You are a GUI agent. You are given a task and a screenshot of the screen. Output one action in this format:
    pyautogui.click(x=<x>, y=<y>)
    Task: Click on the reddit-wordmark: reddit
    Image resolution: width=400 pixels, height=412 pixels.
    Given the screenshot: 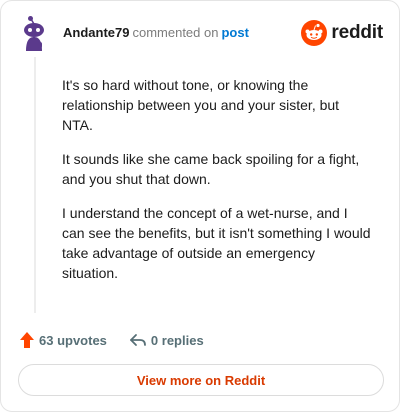 What is the action you would take?
    pyautogui.click(x=357, y=32)
    